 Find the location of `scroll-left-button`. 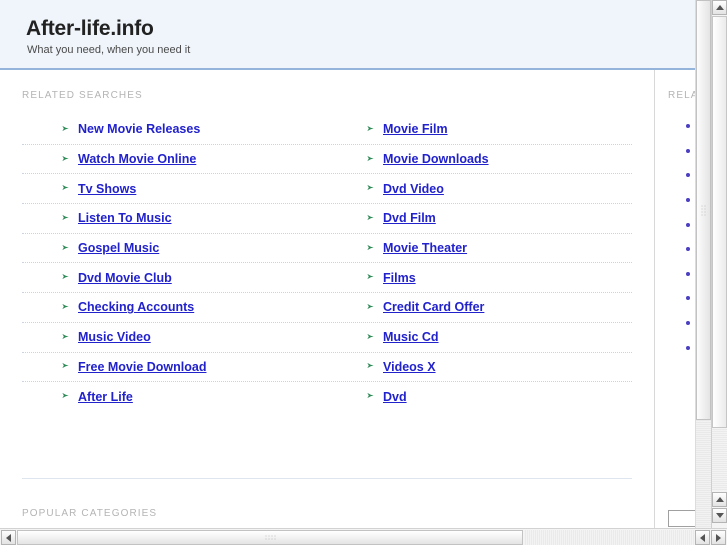

scroll-left-button is located at coordinates (8, 537).